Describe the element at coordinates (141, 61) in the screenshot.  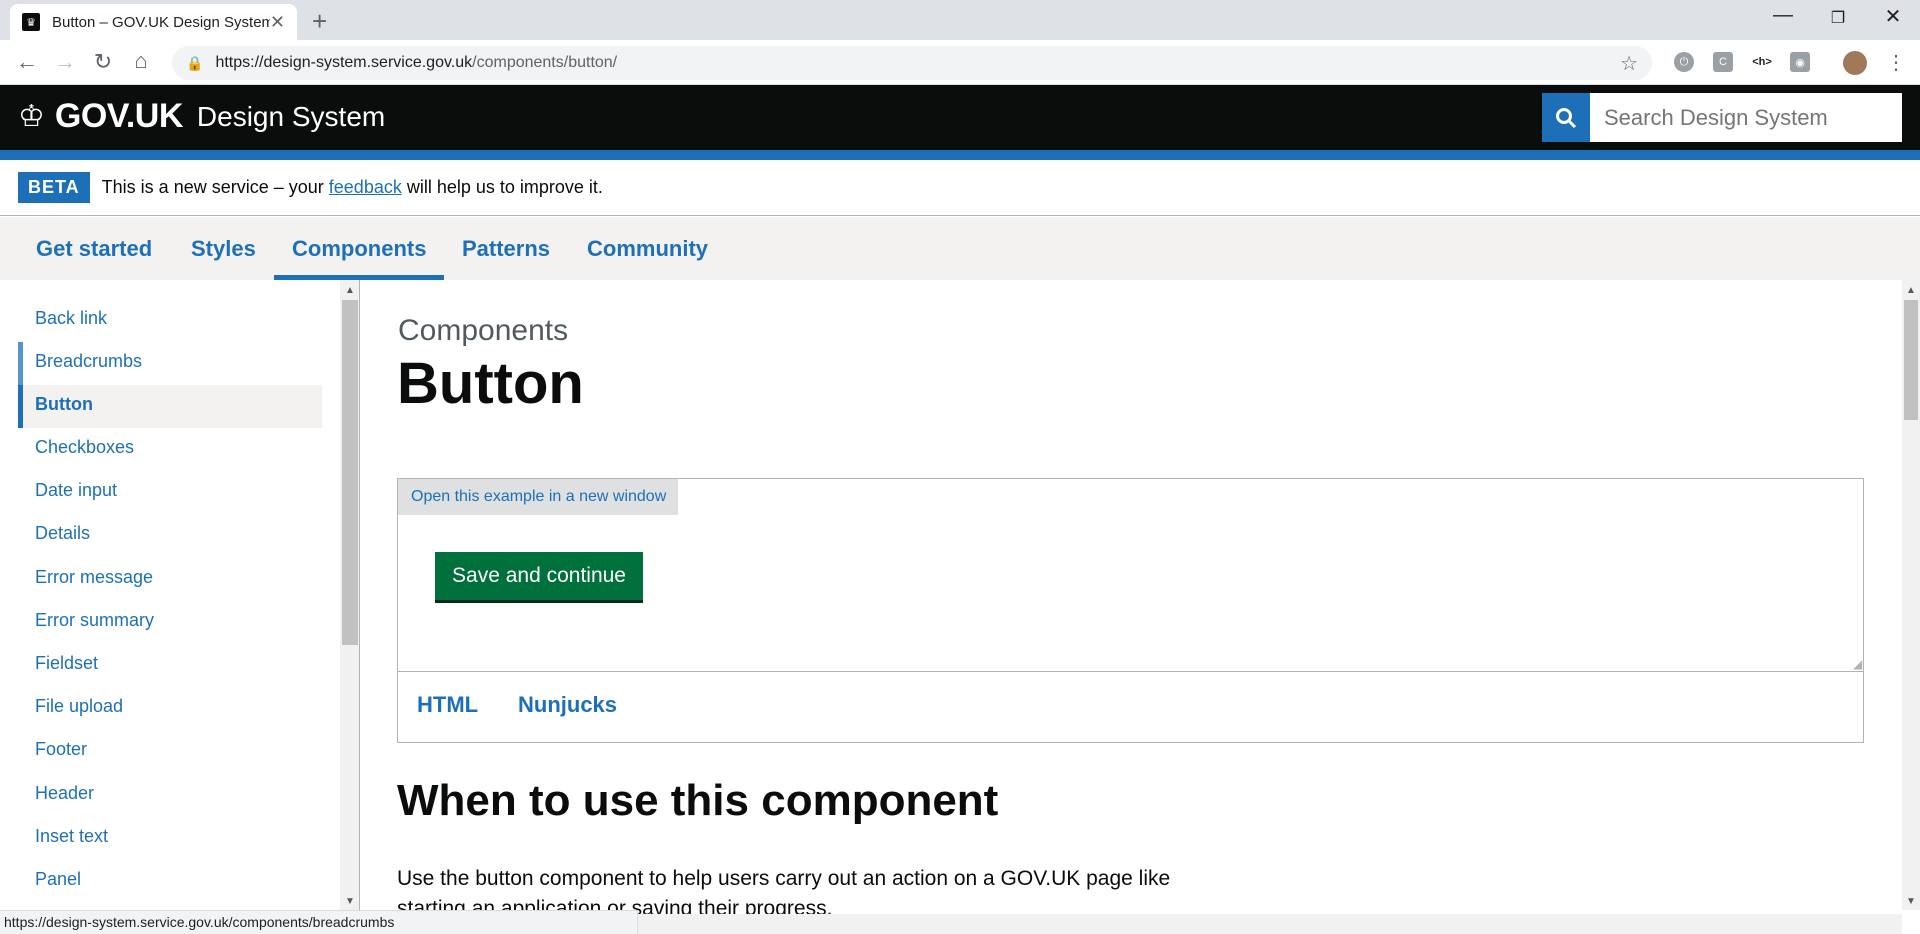
I see `home-icon: ⌂` at that location.